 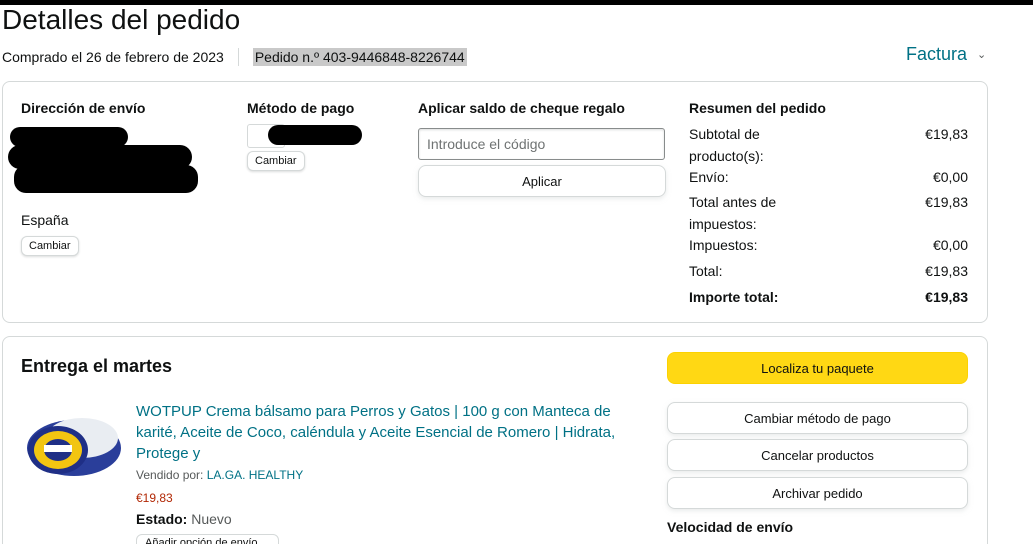 What do you see at coordinates (817, 418) in the screenshot?
I see `change-payment-method-button: Cambiar método de pago` at bounding box center [817, 418].